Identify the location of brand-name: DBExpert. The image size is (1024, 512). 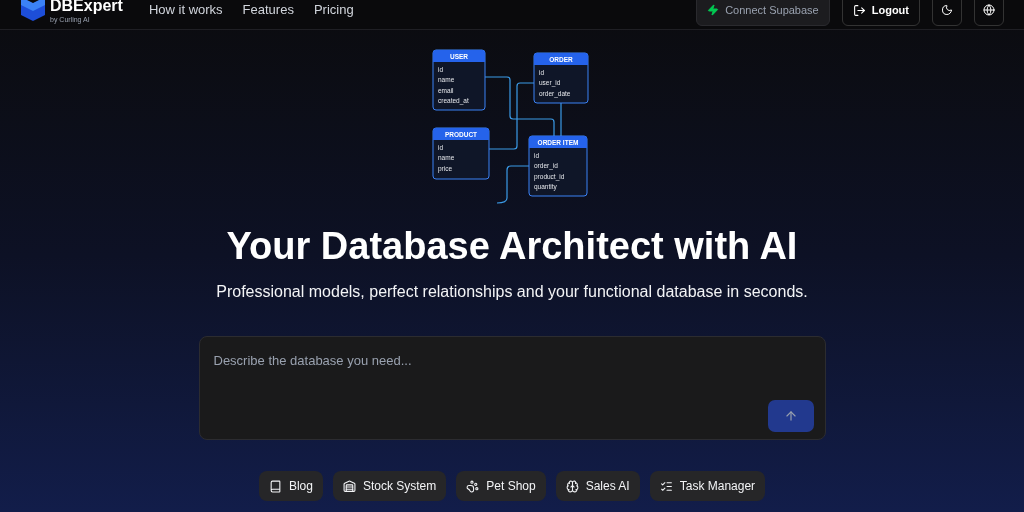
(86, 7).